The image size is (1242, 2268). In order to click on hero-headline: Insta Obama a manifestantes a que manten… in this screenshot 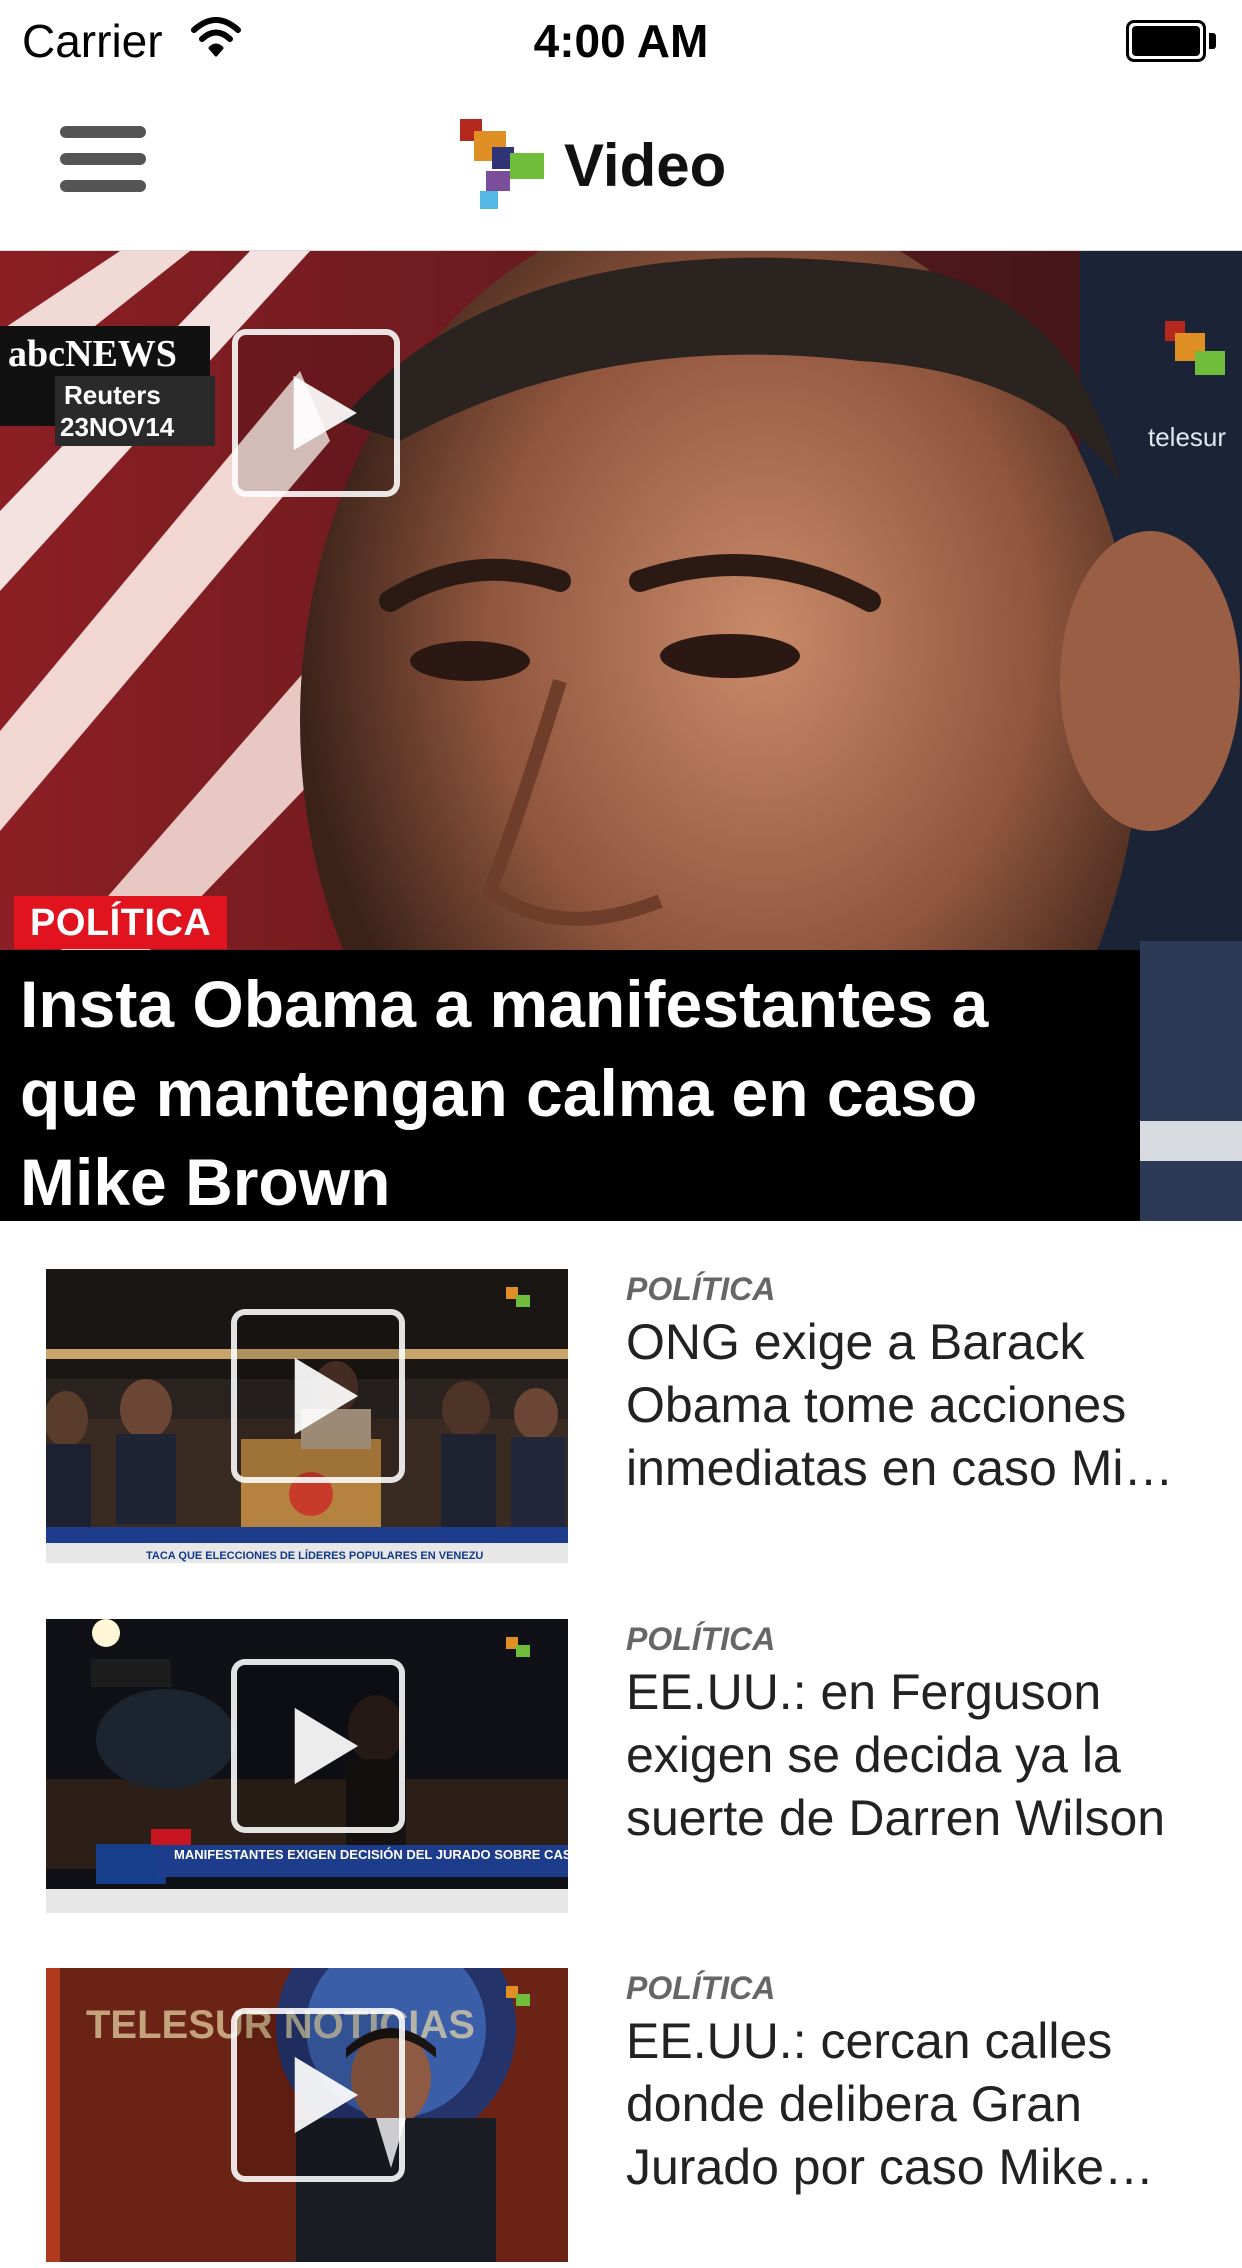, I will do `click(570, 1085)`.